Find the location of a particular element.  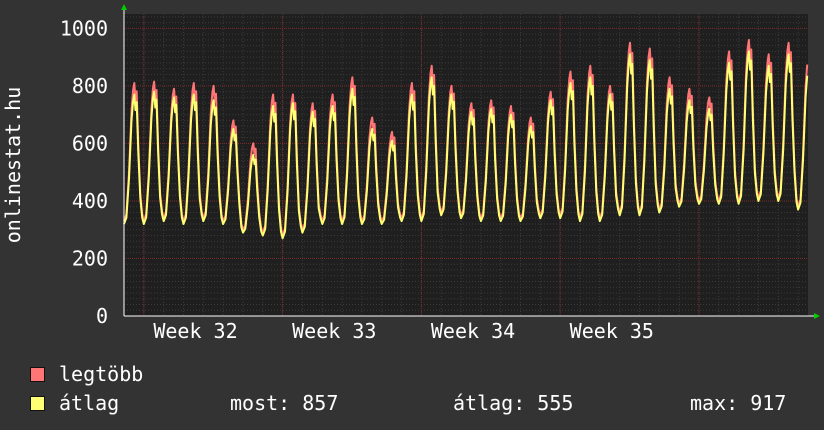

legend-label: legtöbb is located at coordinates (101, 374).